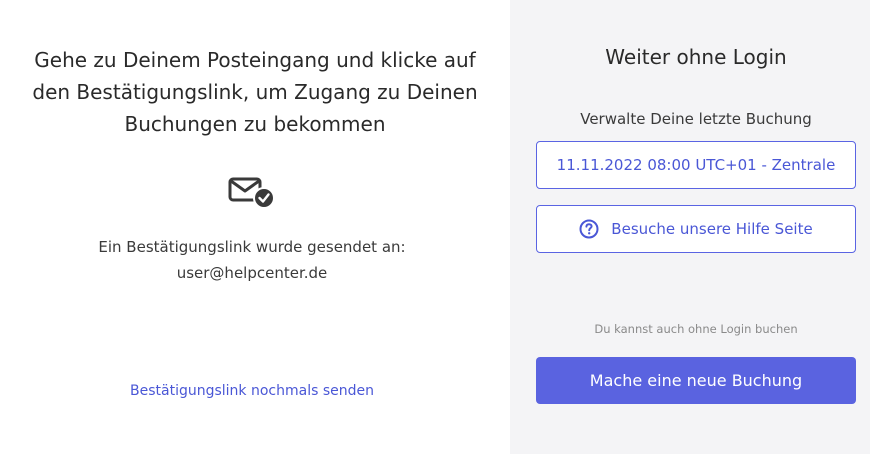  I want to click on sent-to-label: Ein Bestätigungslink wurde gesendet an:, so click(252, 247).